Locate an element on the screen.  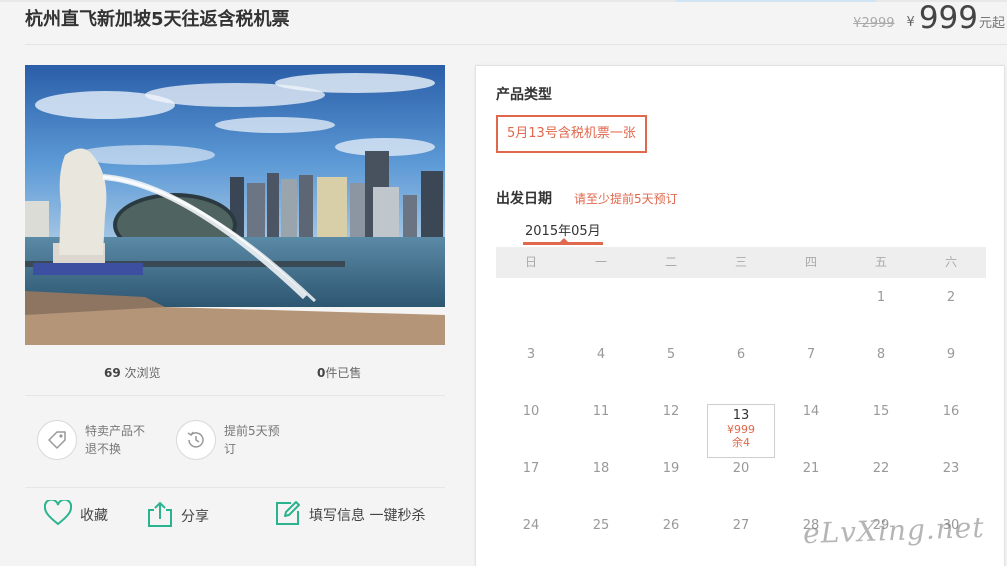
calendar-day: 7 is located at coordinates (811, 363).